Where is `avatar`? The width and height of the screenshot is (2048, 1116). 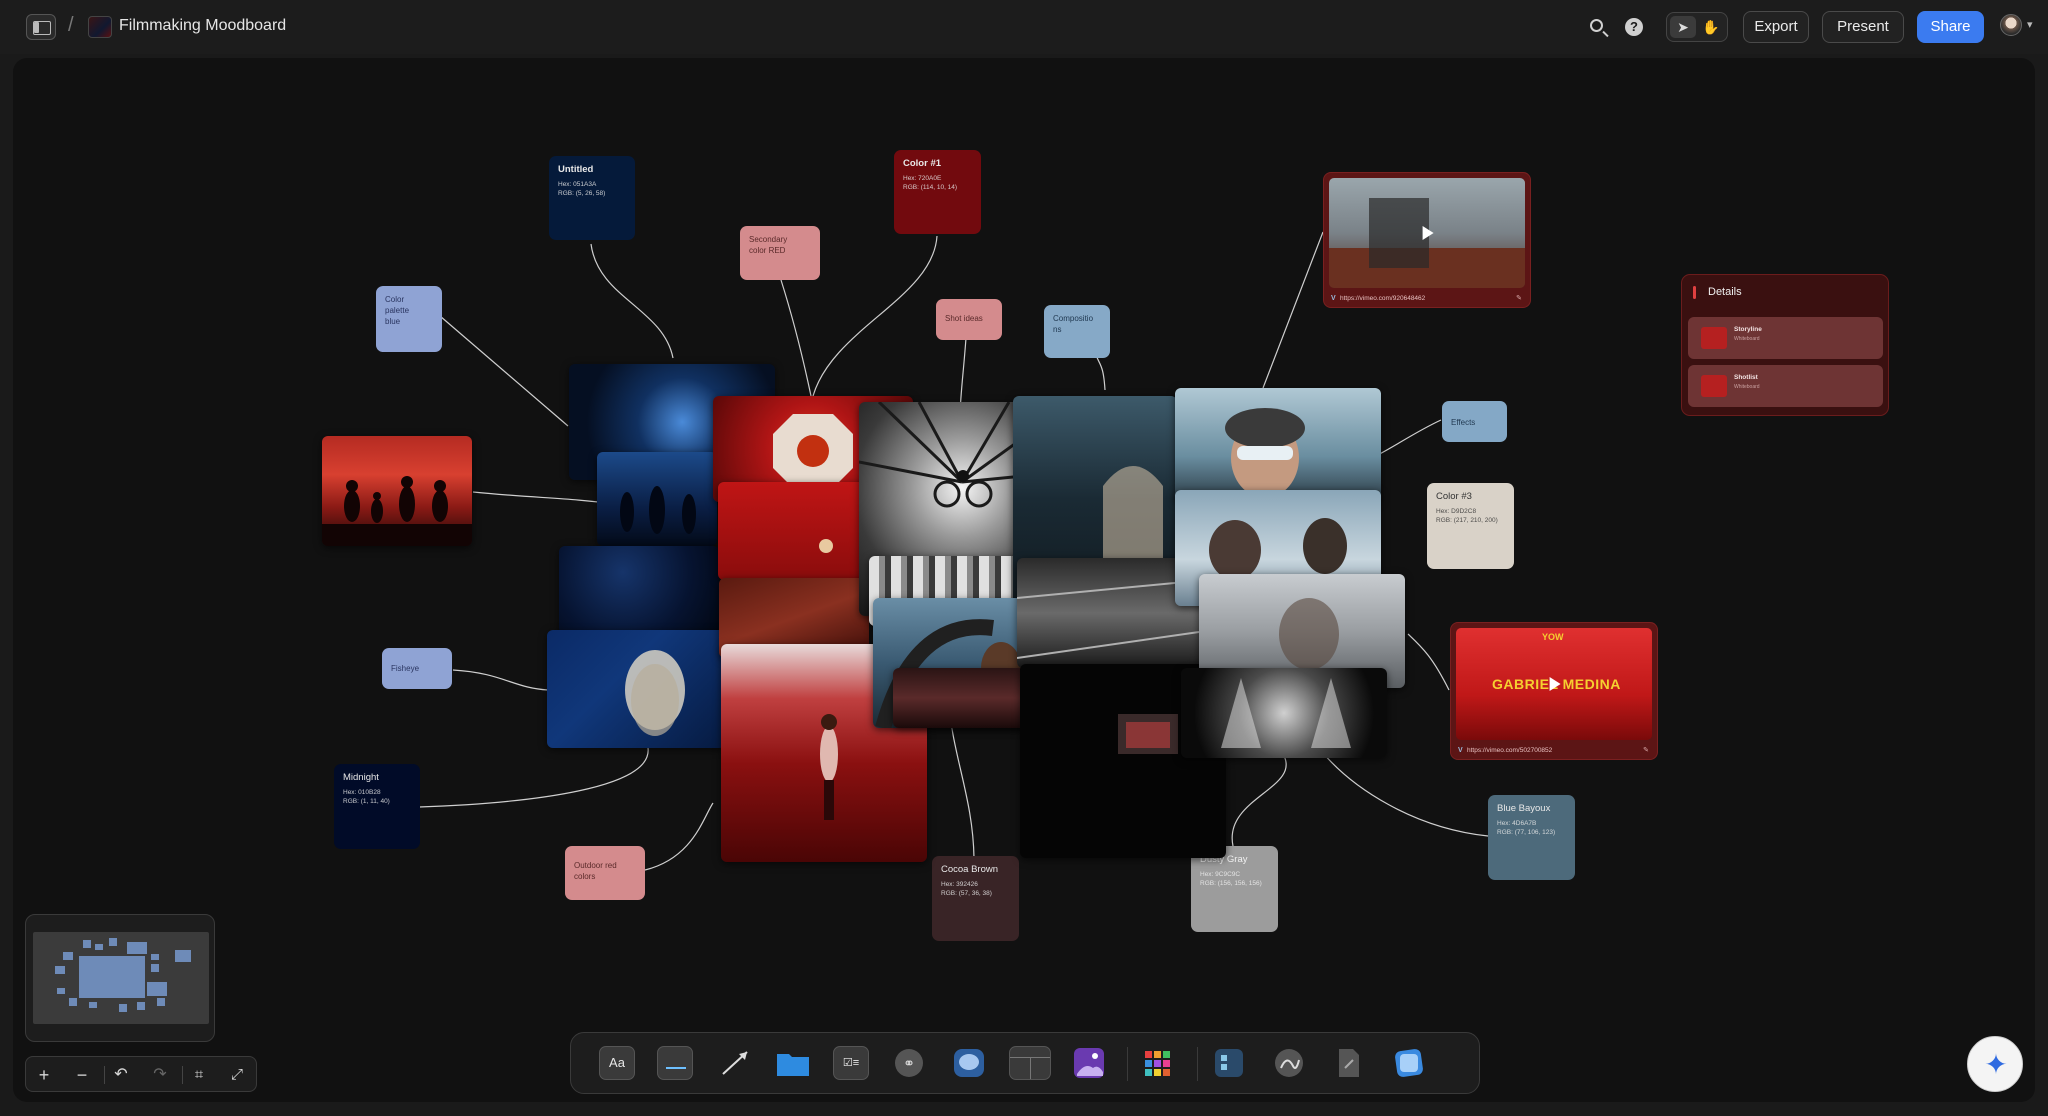 avatar is located at coordinates (2011, 25).